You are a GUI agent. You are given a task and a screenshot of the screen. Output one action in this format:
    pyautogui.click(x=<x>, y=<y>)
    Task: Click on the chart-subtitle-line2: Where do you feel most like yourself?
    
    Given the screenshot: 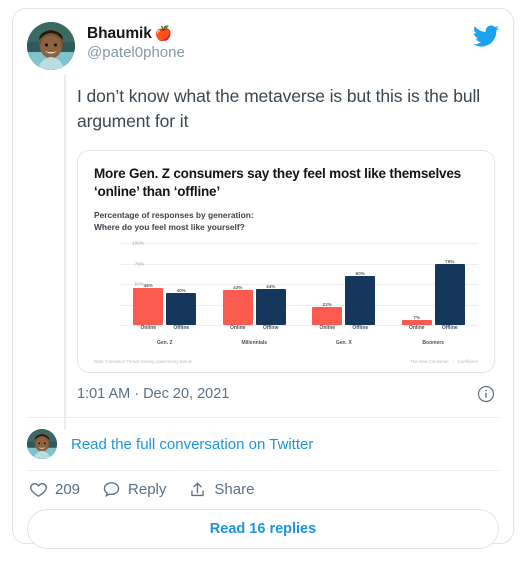 What is the action you would take?
    pyautogui.click(x=169, y=226)
    